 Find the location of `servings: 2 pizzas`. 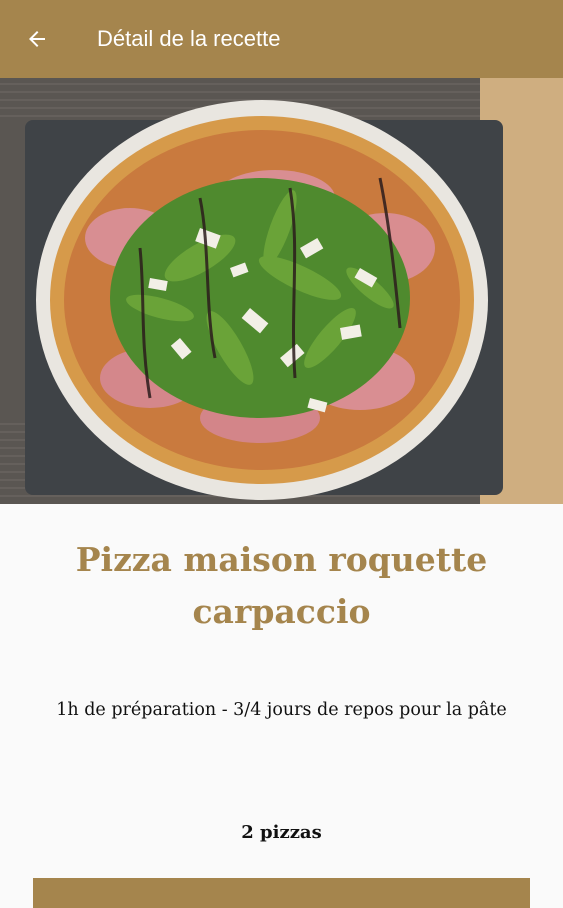

servings: 2 pizzas is located at coordinates (281, 832).